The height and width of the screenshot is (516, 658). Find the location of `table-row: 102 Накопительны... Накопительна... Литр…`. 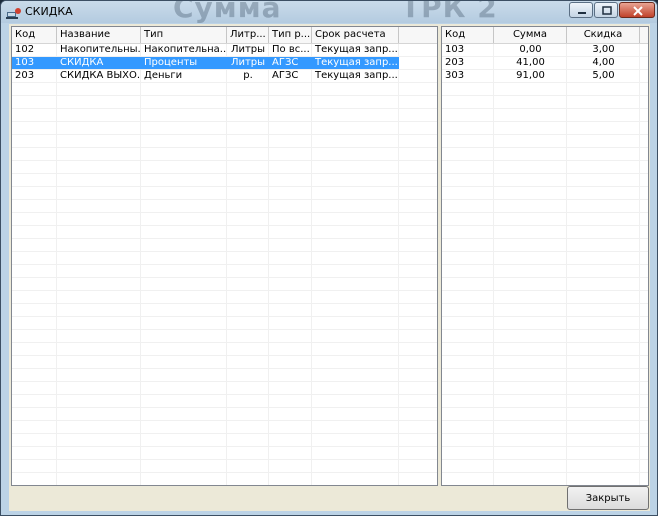

table-row: 102 Накопительны... Накопительна... Литр… is located at coordinates (224, 50).